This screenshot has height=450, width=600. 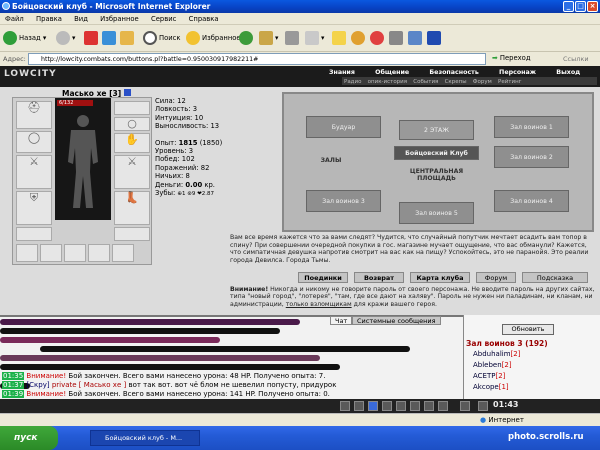 I want to click on tab-character: Персонаж, so click(x=517, y=72).